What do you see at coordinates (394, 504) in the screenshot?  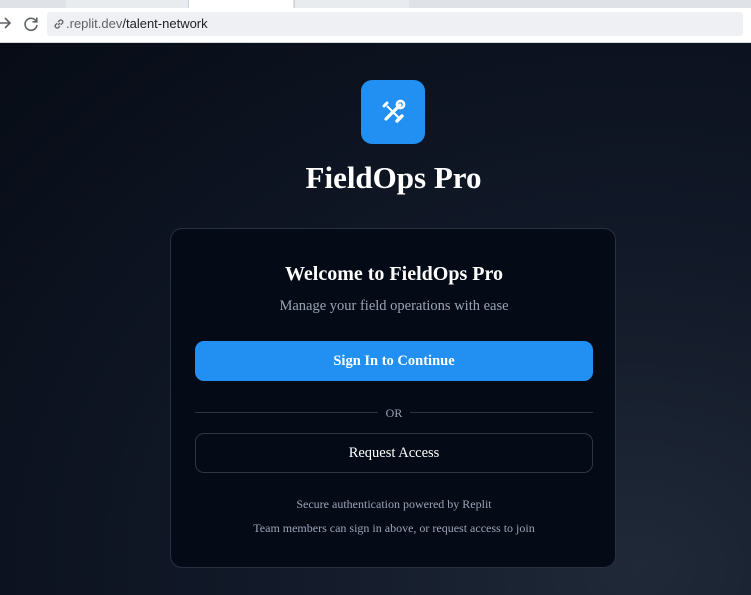 I see `auth-provider-note: Secure authentication powered by Replit` at bounding box center [394, 504].